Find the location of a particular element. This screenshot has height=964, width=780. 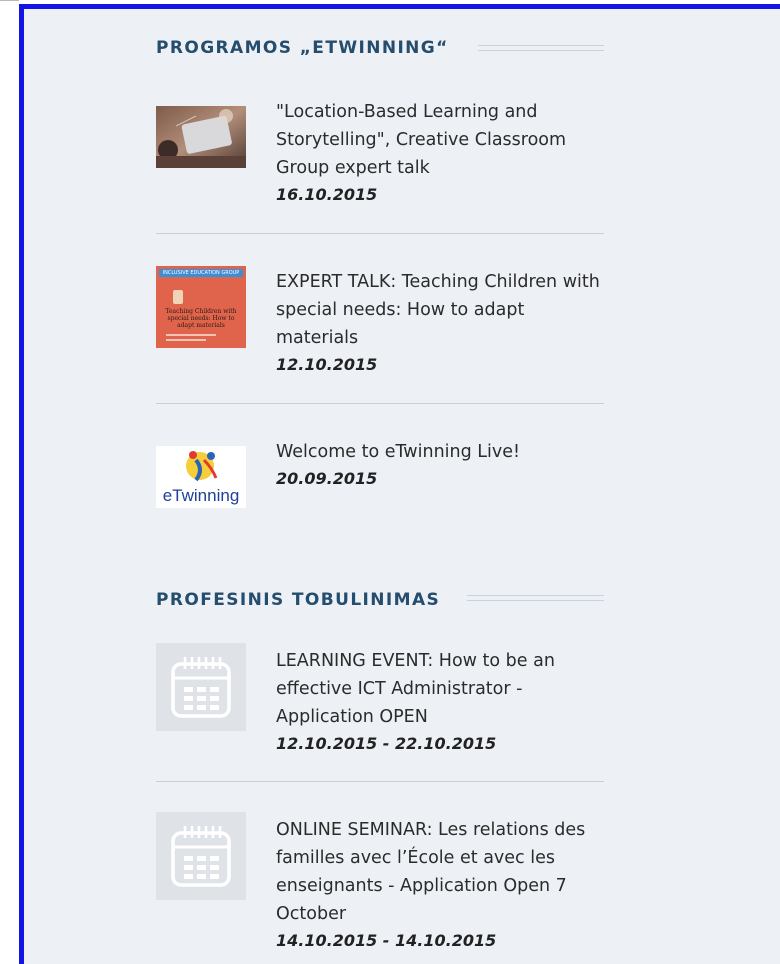

etwinning-logo-icon is located at coordinates (202, 466).